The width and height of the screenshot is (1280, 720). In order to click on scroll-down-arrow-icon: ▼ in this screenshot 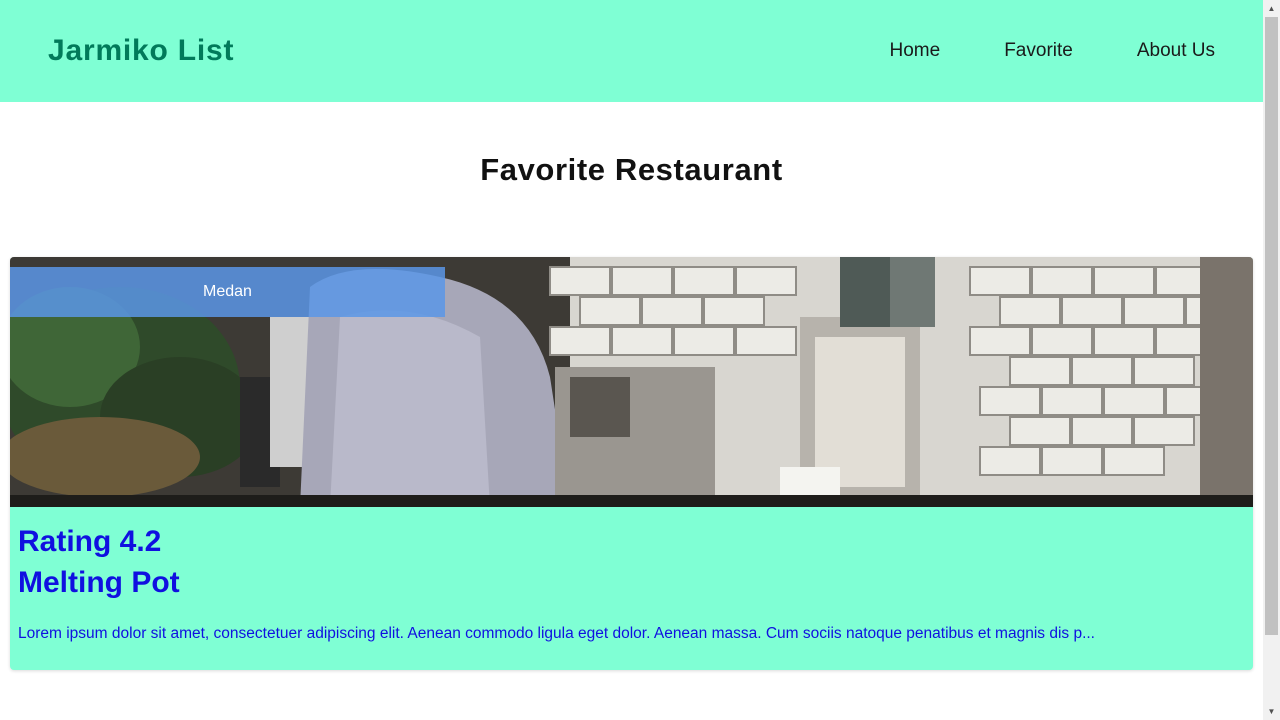, I will do `click(1271, 711)`.